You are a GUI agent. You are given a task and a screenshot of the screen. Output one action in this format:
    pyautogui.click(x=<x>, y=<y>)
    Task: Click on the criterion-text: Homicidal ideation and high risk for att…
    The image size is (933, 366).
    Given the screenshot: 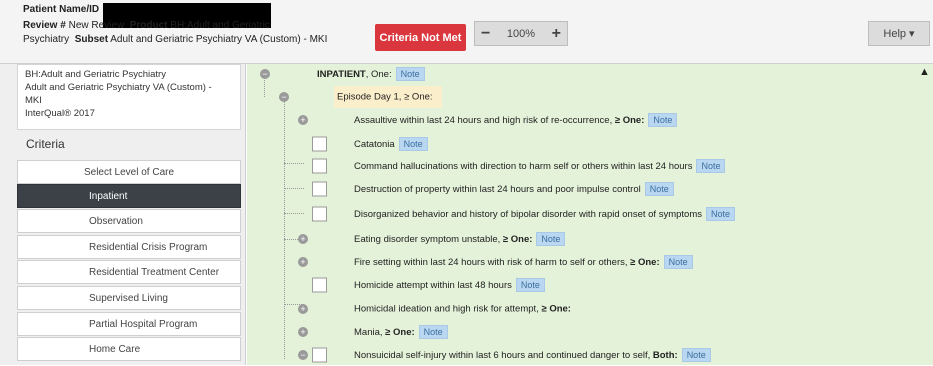 What is the action you would take?
    pyautogui.click(x=462, y=309)
    